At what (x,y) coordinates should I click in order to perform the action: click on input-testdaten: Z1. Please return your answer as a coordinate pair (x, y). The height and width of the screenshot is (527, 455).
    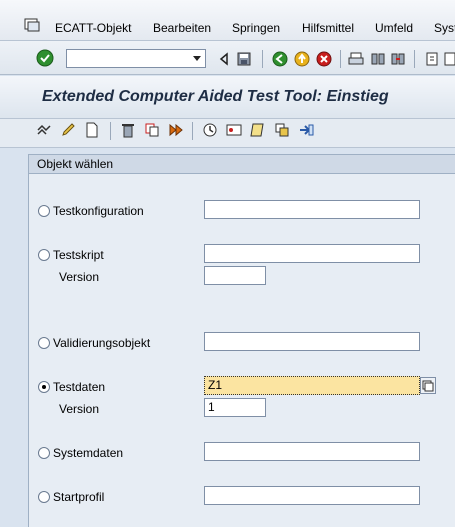
    Looking at the image, I should click on (312, 385).